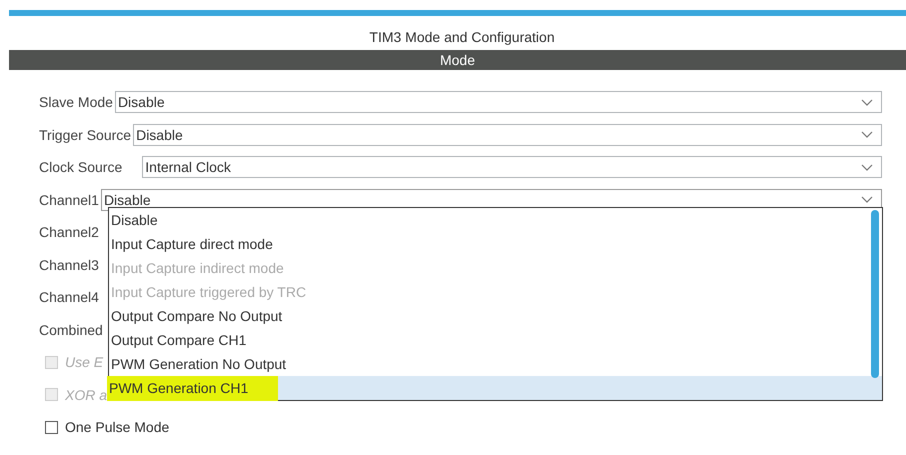  I want to click on highlighter-mark: PWM Generation CH1, so click(192, 388).